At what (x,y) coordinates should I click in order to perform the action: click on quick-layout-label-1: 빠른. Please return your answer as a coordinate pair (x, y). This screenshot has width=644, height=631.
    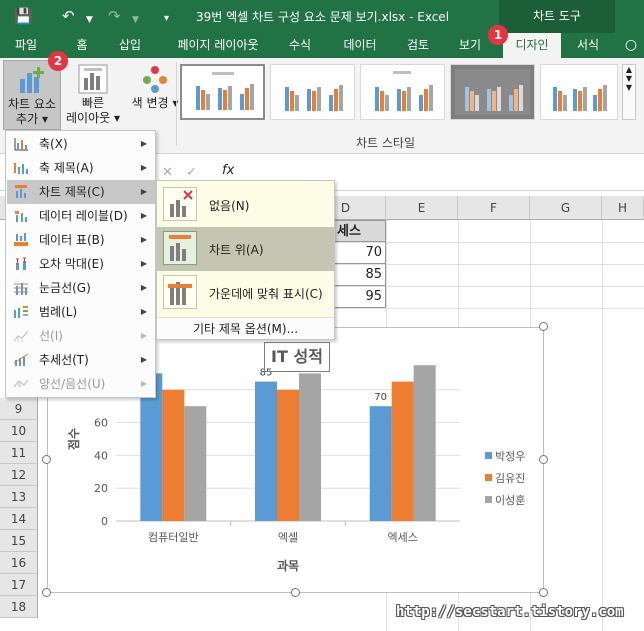
    Looking at the image, I should click on (93, 103).